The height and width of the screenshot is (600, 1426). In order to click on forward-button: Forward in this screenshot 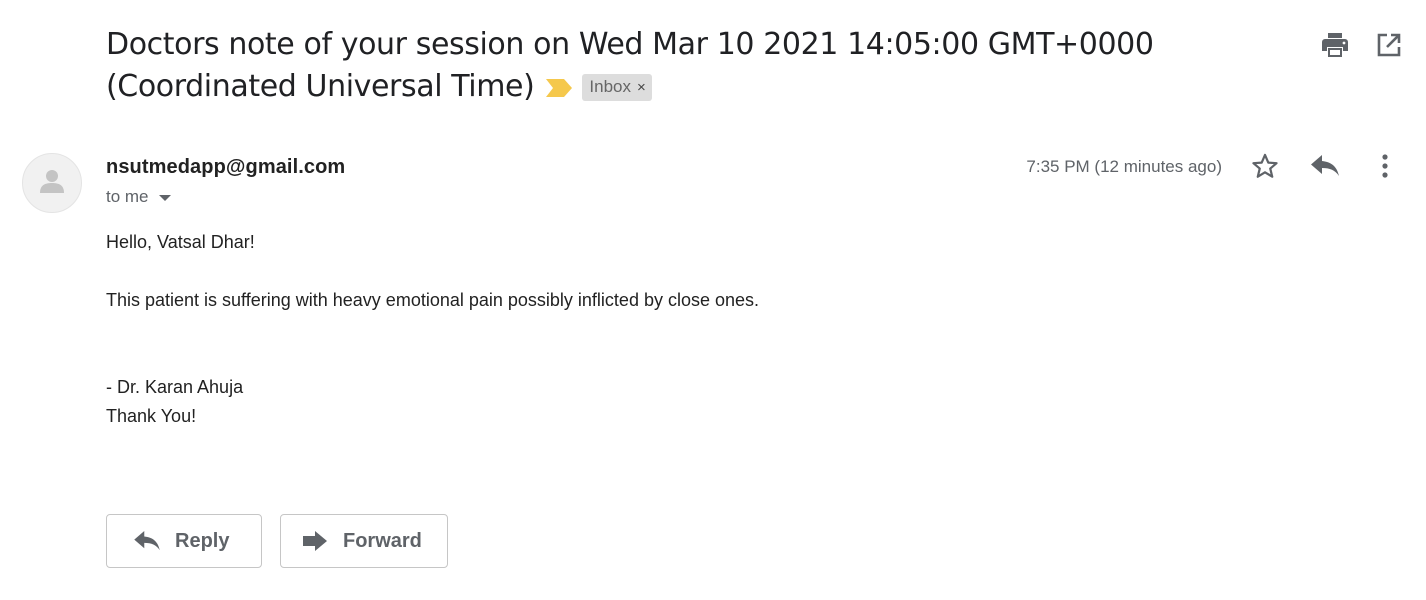, I will do `click(364, 541)`.